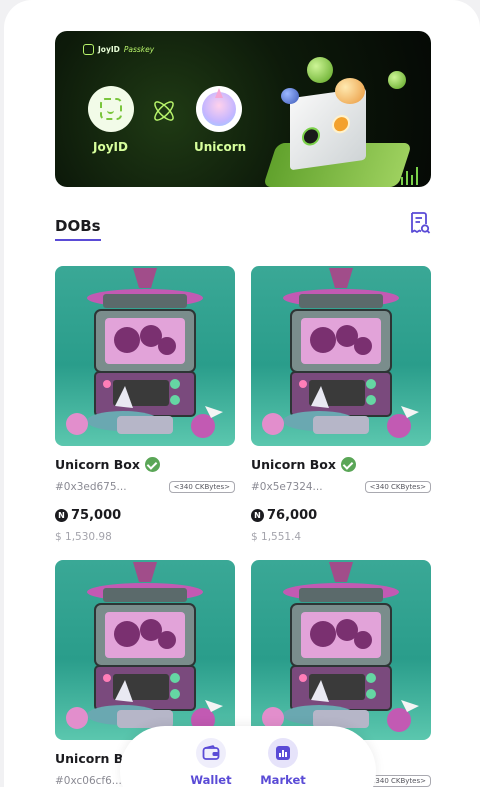  What do you see at coordinates (413, 175) in the screenshot?
I see `bars-graphic` at bounding box center [413, 175].